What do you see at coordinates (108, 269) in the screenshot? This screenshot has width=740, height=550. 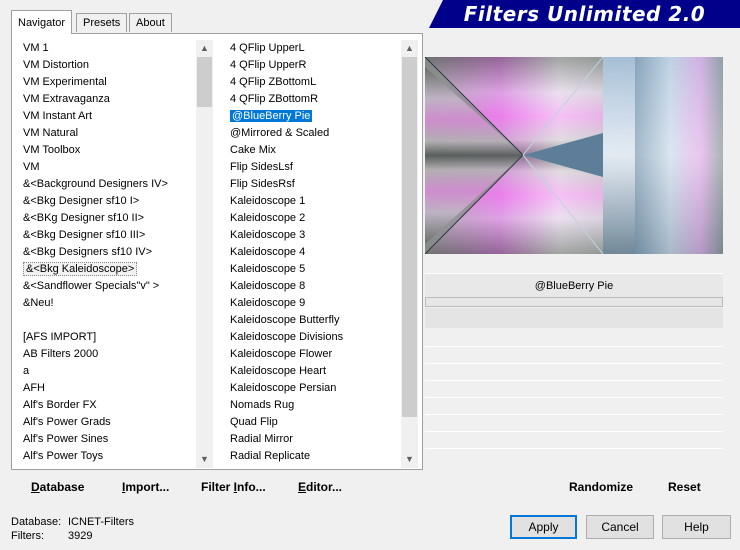 I see `list-item: &<Bkg Kaleidoscope>` at bounding box center [108, 269].